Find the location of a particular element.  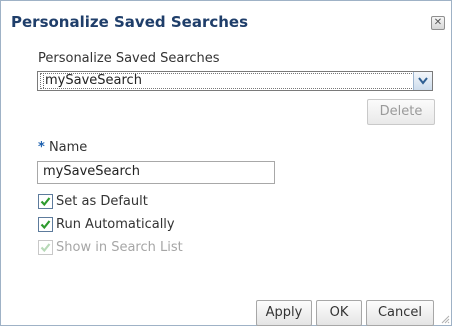

chevron-down-icon is located at coordinates (422, 81).